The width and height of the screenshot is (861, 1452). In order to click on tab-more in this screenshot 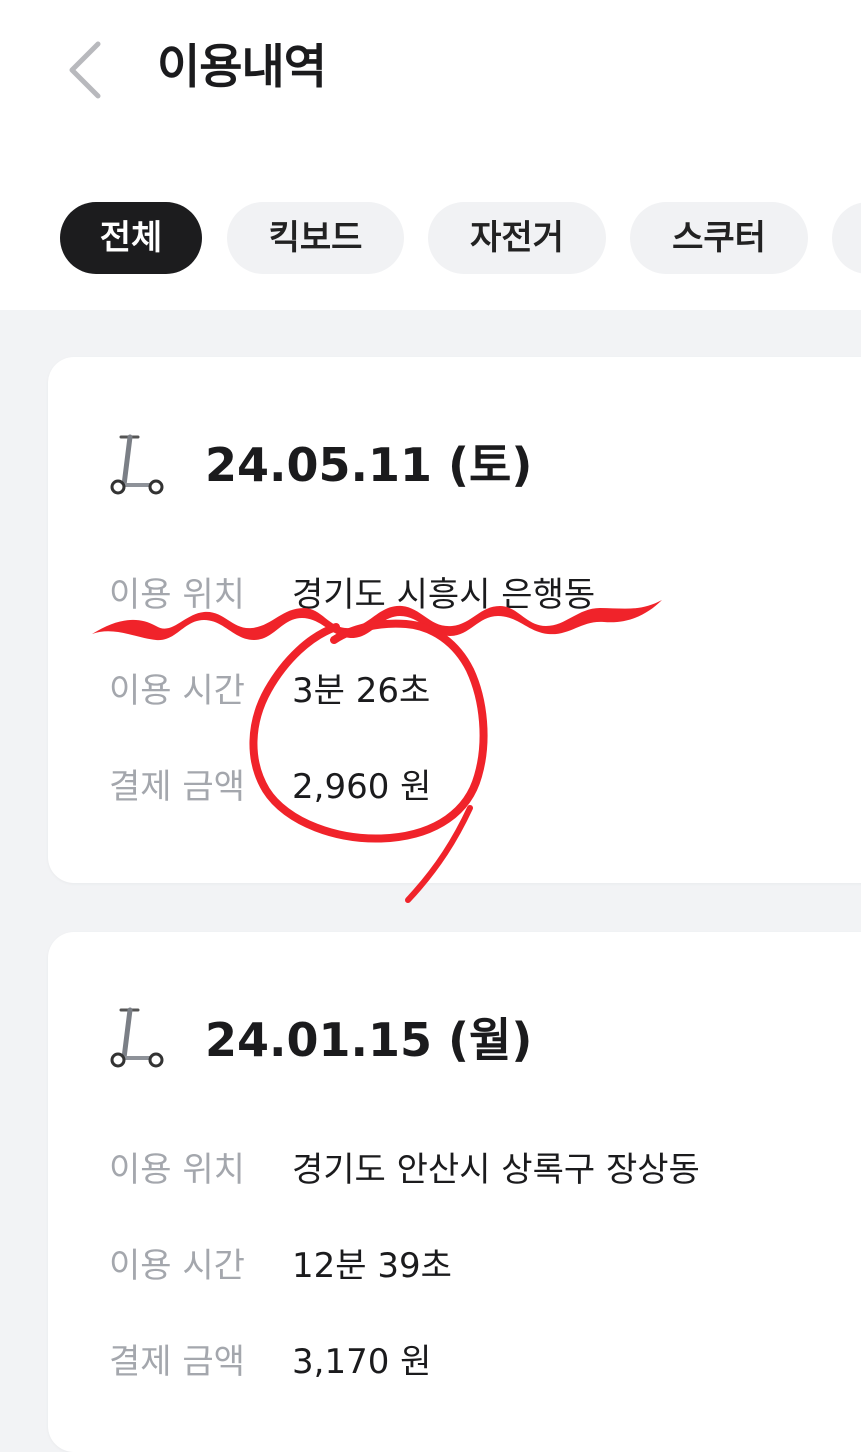, I will do `click(846, 238)`.